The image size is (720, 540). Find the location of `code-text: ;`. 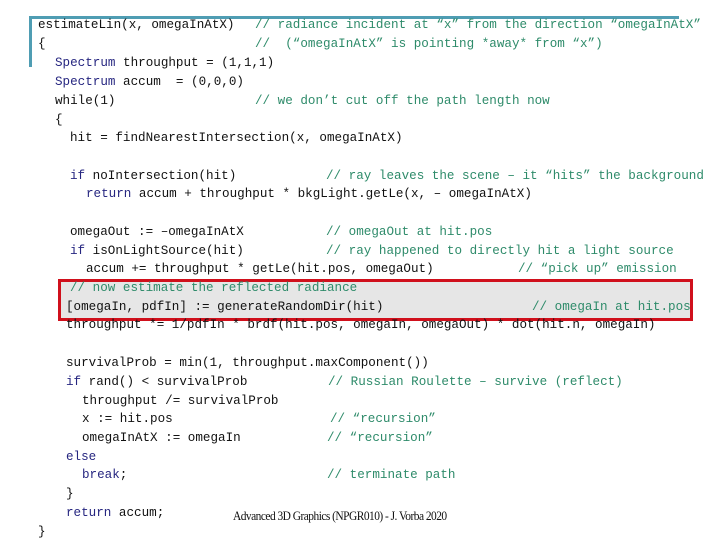

code-text: ; is located at coordinates (123, 475).